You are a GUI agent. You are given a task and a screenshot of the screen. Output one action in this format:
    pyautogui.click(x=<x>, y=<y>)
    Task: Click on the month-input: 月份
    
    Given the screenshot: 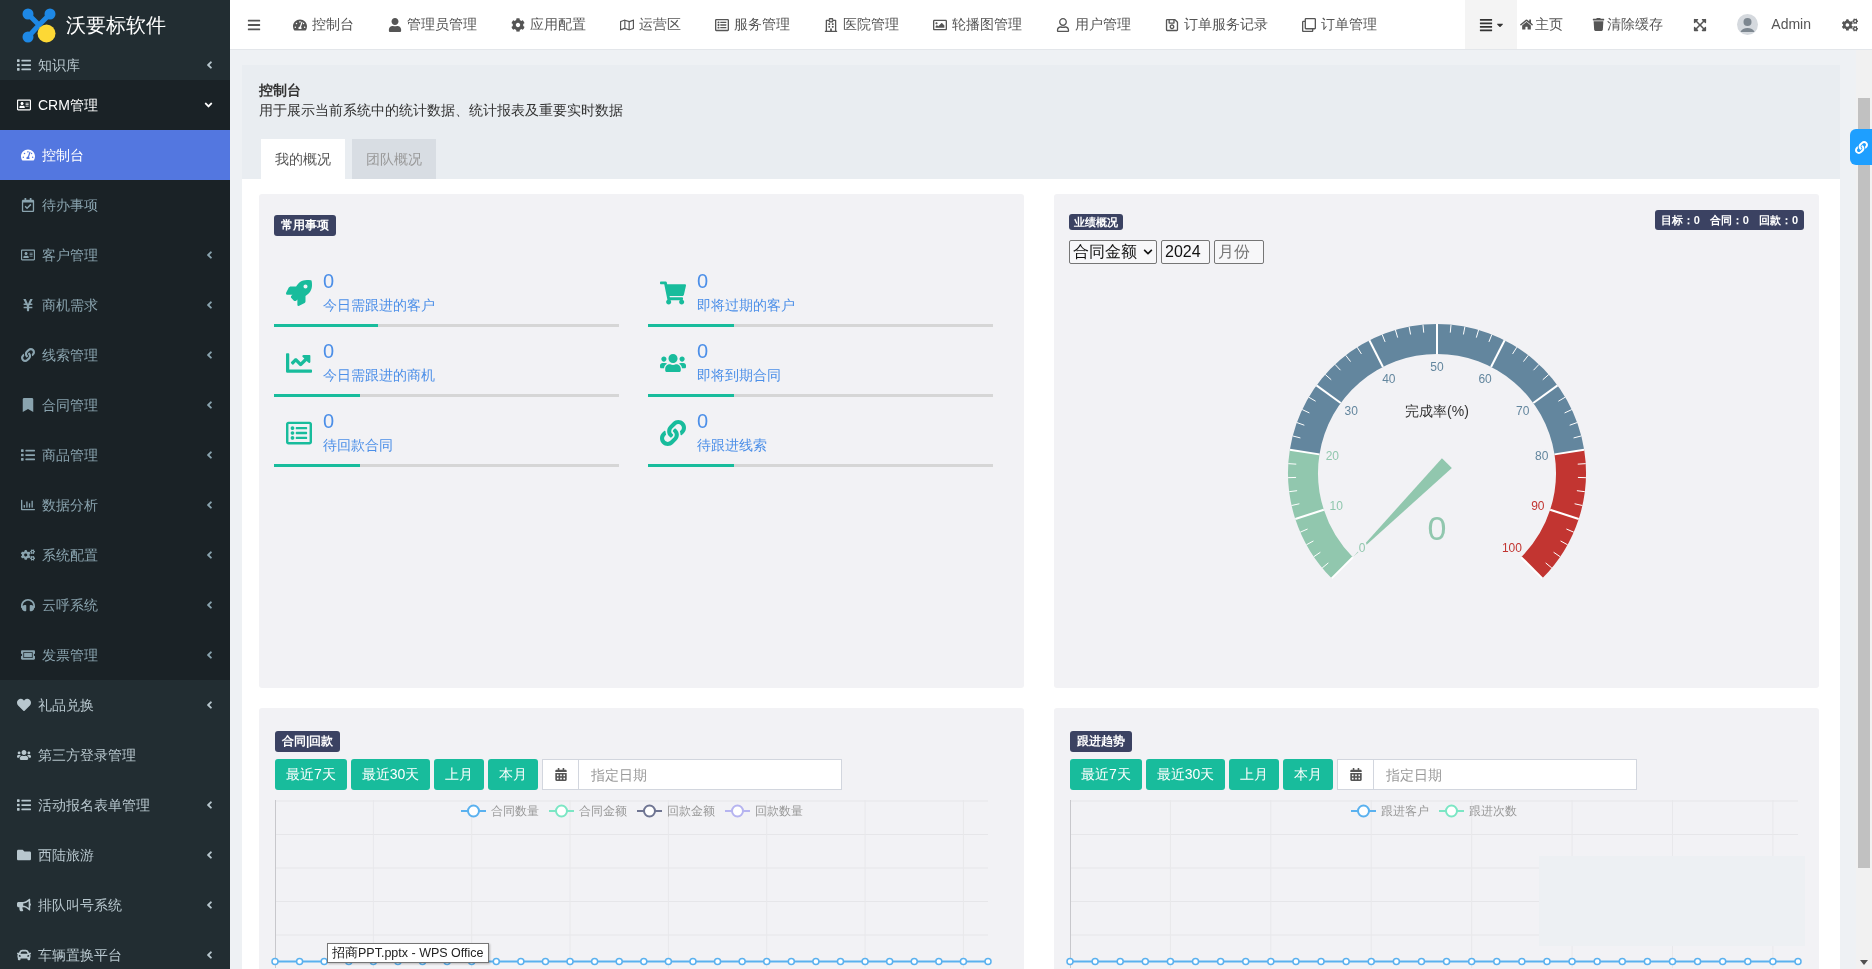 What is the action you would take?
    pyautogui.click(x=1239, y=252)
    